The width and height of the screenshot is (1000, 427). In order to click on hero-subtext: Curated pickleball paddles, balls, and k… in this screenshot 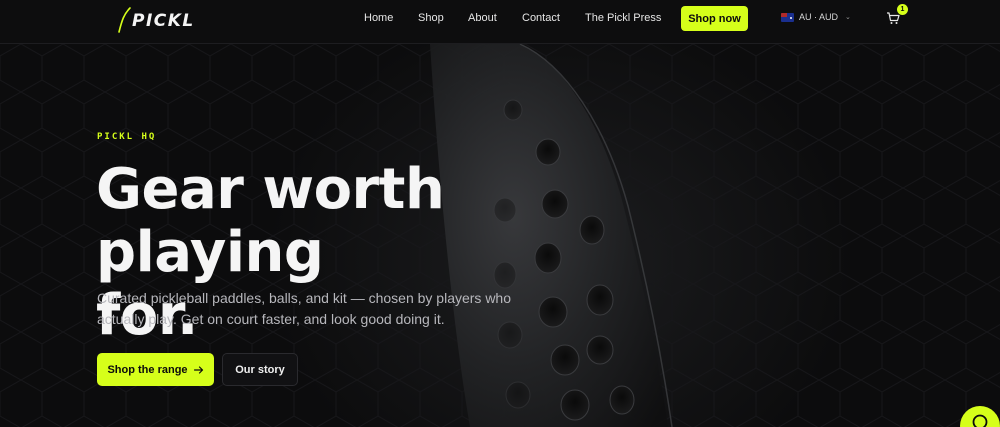, I will do `click(304, 308)`.